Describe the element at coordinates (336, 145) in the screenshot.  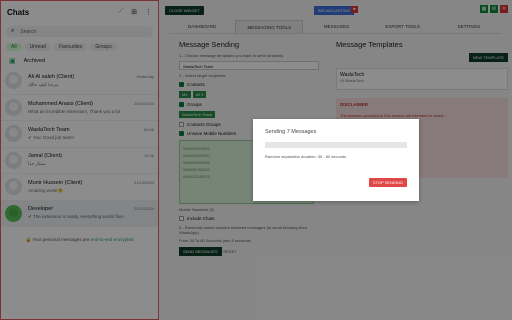
I see `progress-bar` at that location.